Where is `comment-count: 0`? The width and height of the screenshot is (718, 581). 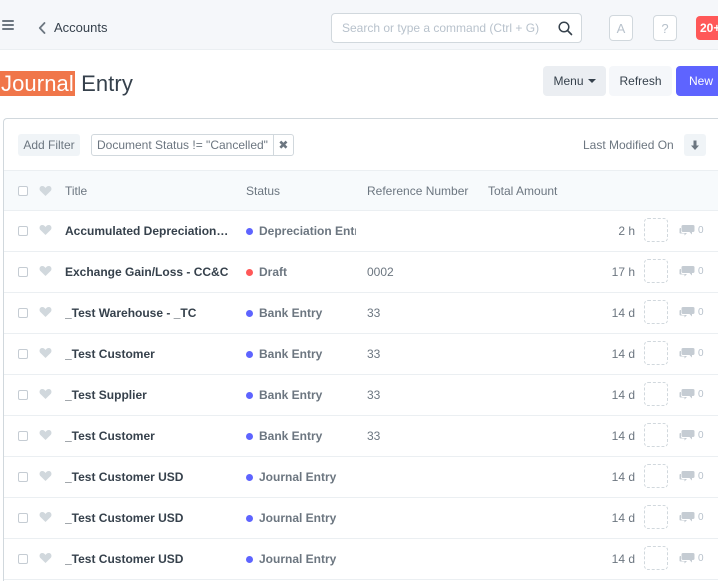 comment-count: 0 is located at coordinates (701, 435).